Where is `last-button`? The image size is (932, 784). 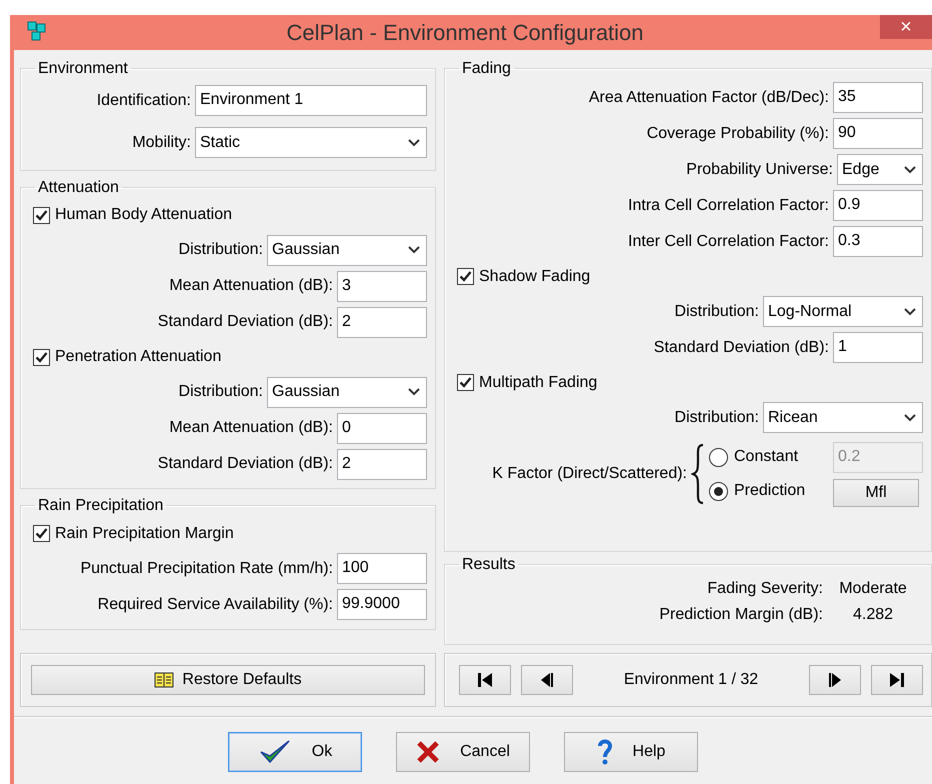
last-button is located at coordinates (896, 680).